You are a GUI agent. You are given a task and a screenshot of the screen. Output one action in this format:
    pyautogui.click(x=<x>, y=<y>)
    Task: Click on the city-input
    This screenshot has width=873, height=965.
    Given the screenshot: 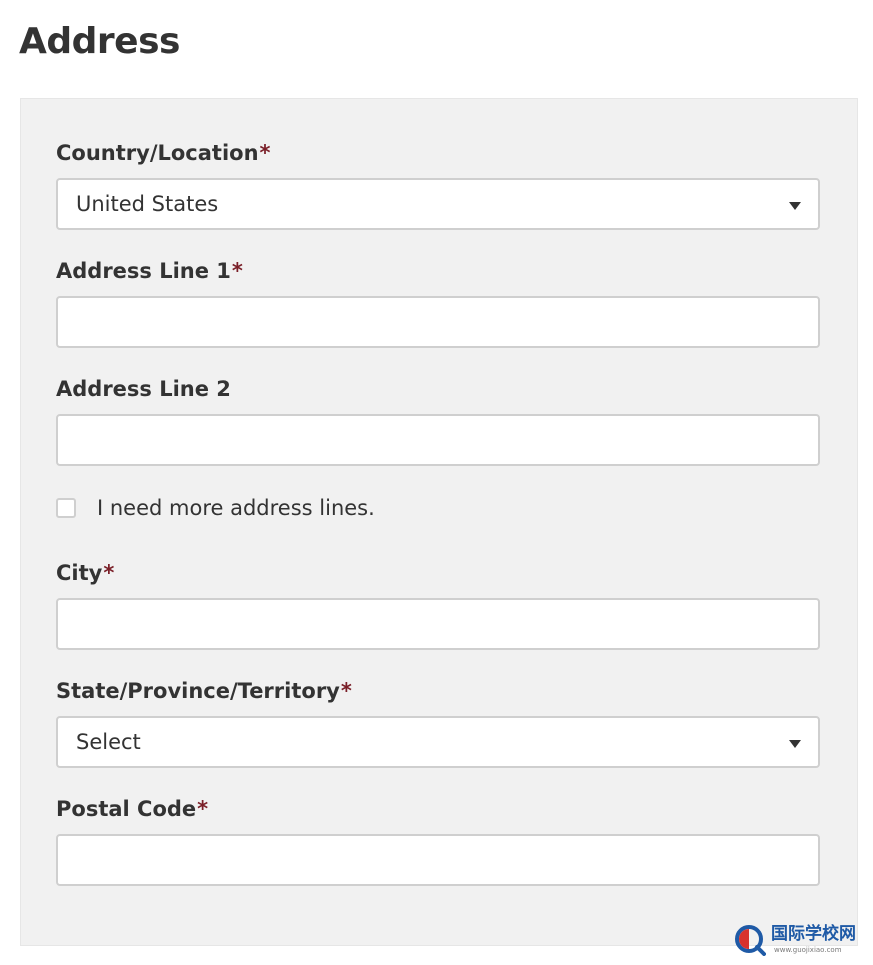 What is the action you would take?
    pyautogui.click(x=438, y=624)
    